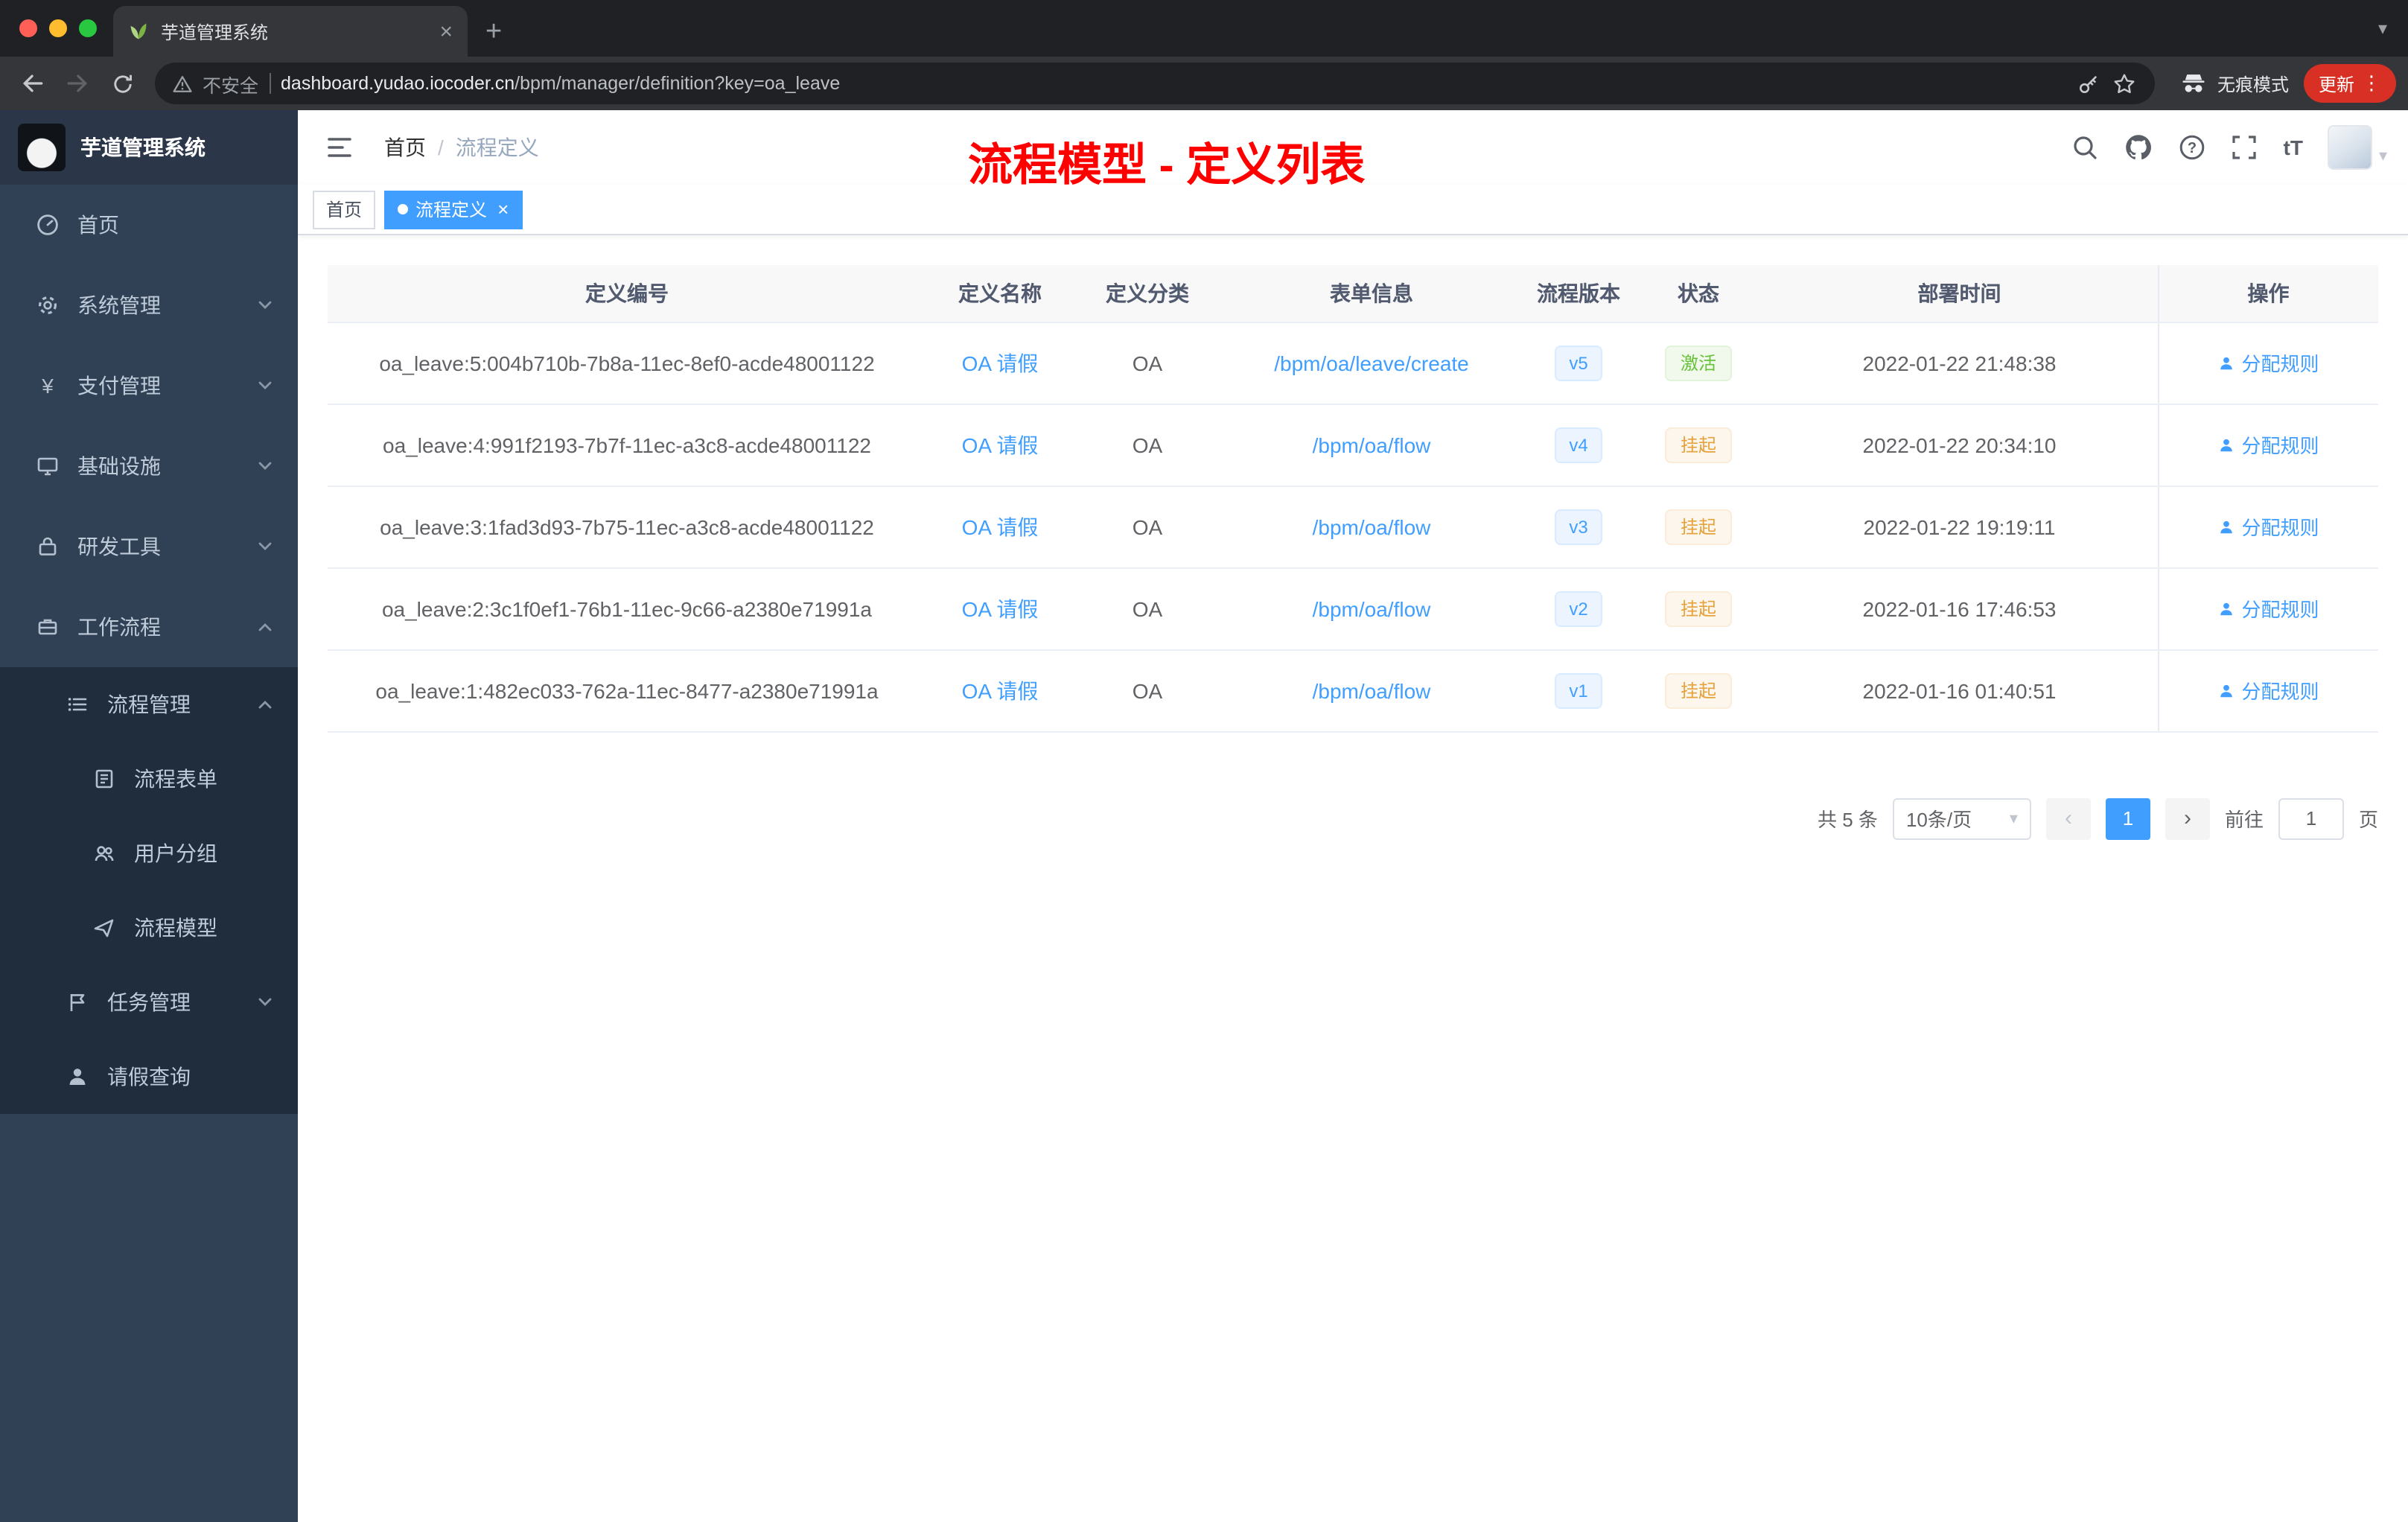 The height and width of the screenshot is (1522, 2408). What do you see at coordinates (149, 627) in the screenshot?
I see `sidebar-item-workflow: 工作流程` at bounding box center [149, 627].